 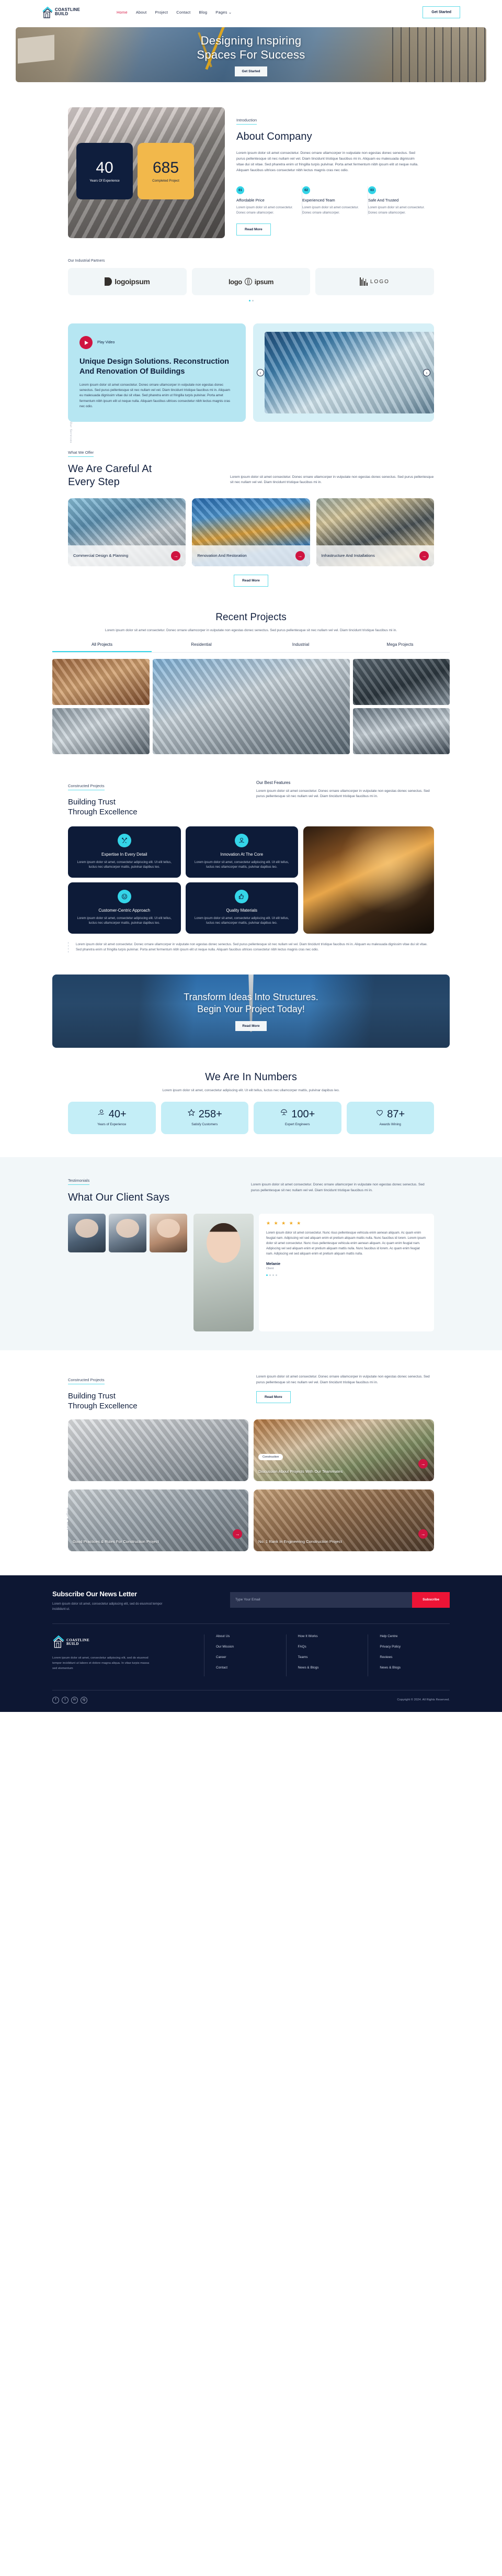 What do you see at coordinates (251, 281) in the screenshot?
I see `partner-logo-2: logo ipsum` at bounding box center [251, 281].